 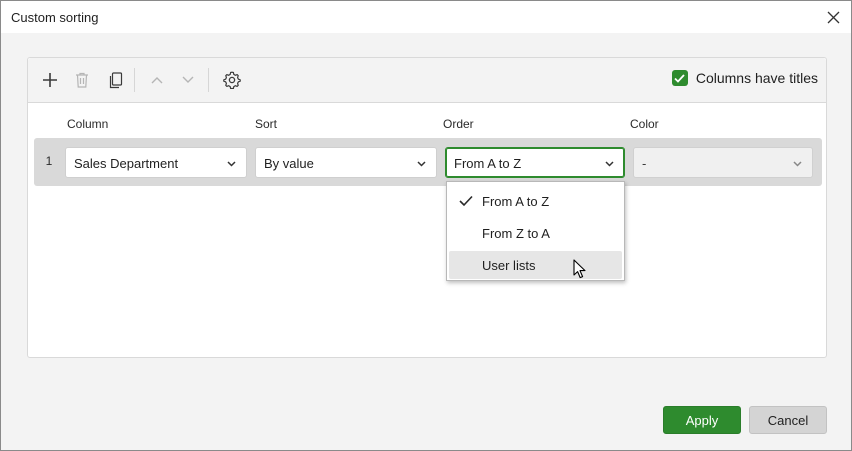 I want to click on sort-select-value: By value, so click(x=289, y=163).